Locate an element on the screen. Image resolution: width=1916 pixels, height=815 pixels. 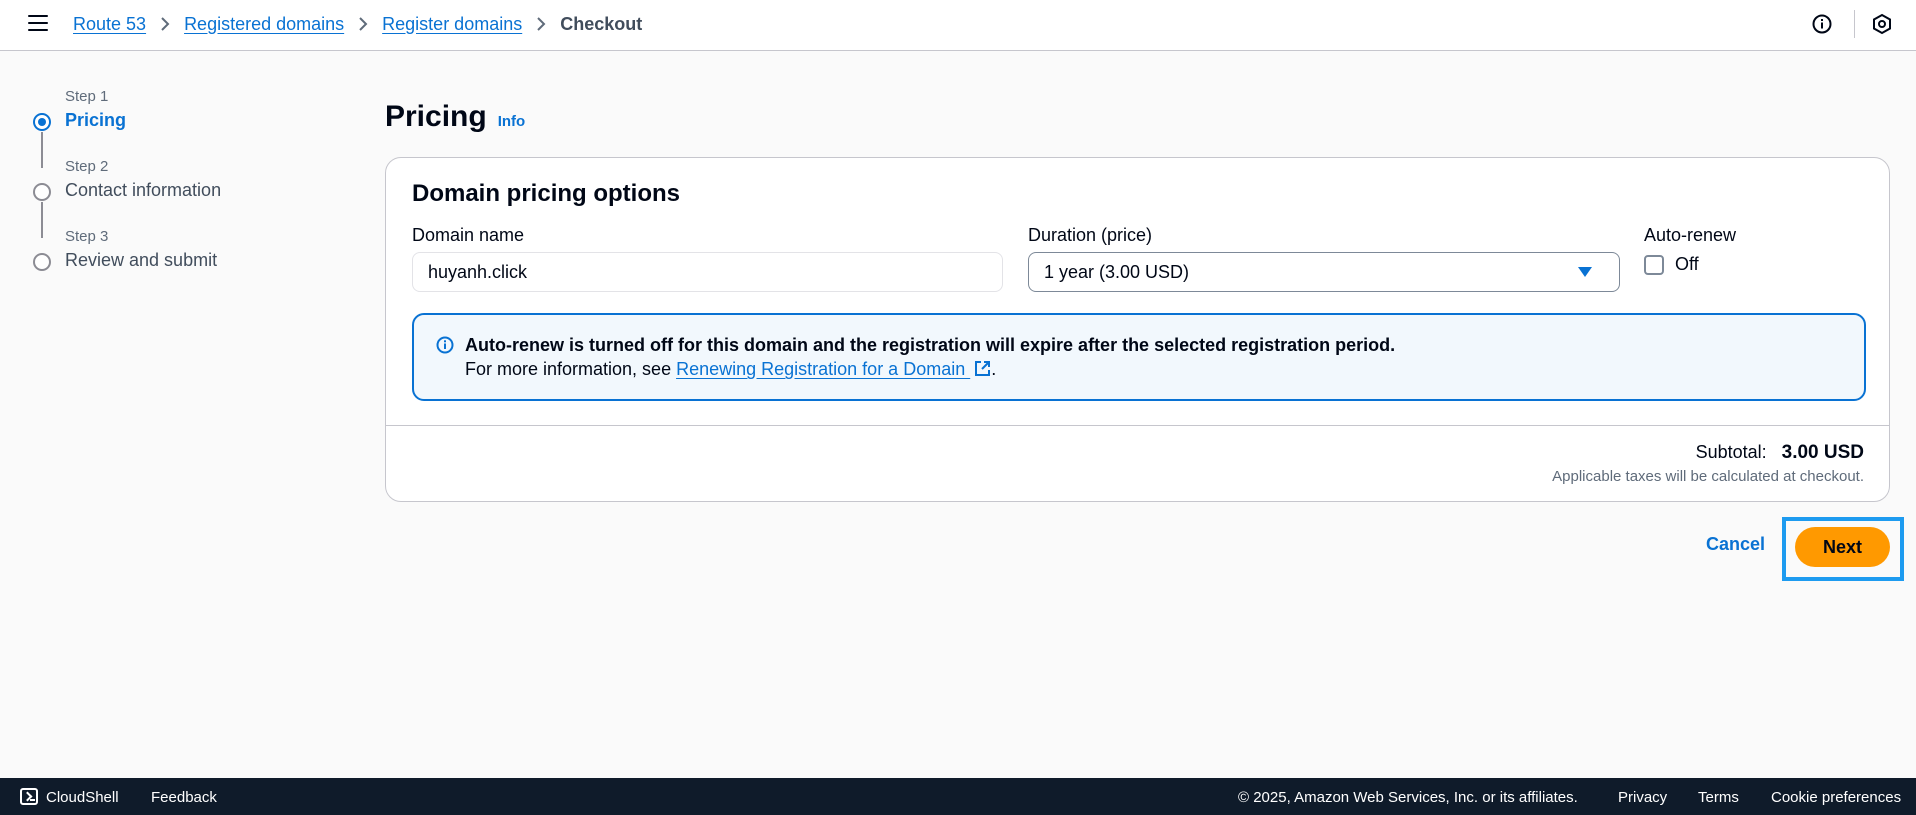
duration-selected-value: 1 year (3.00 USD) is located at coordinates (1117, 271).